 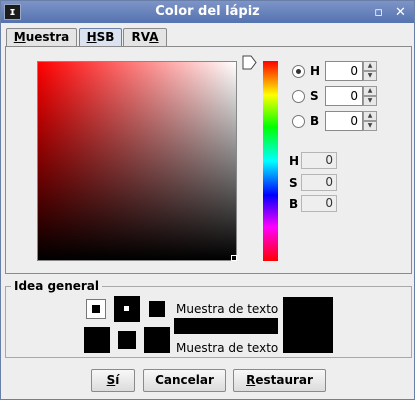 What do you see at coordinates (315, 121) in the screenshot?
I see `label-b: B` at bounding box center [315, 121].